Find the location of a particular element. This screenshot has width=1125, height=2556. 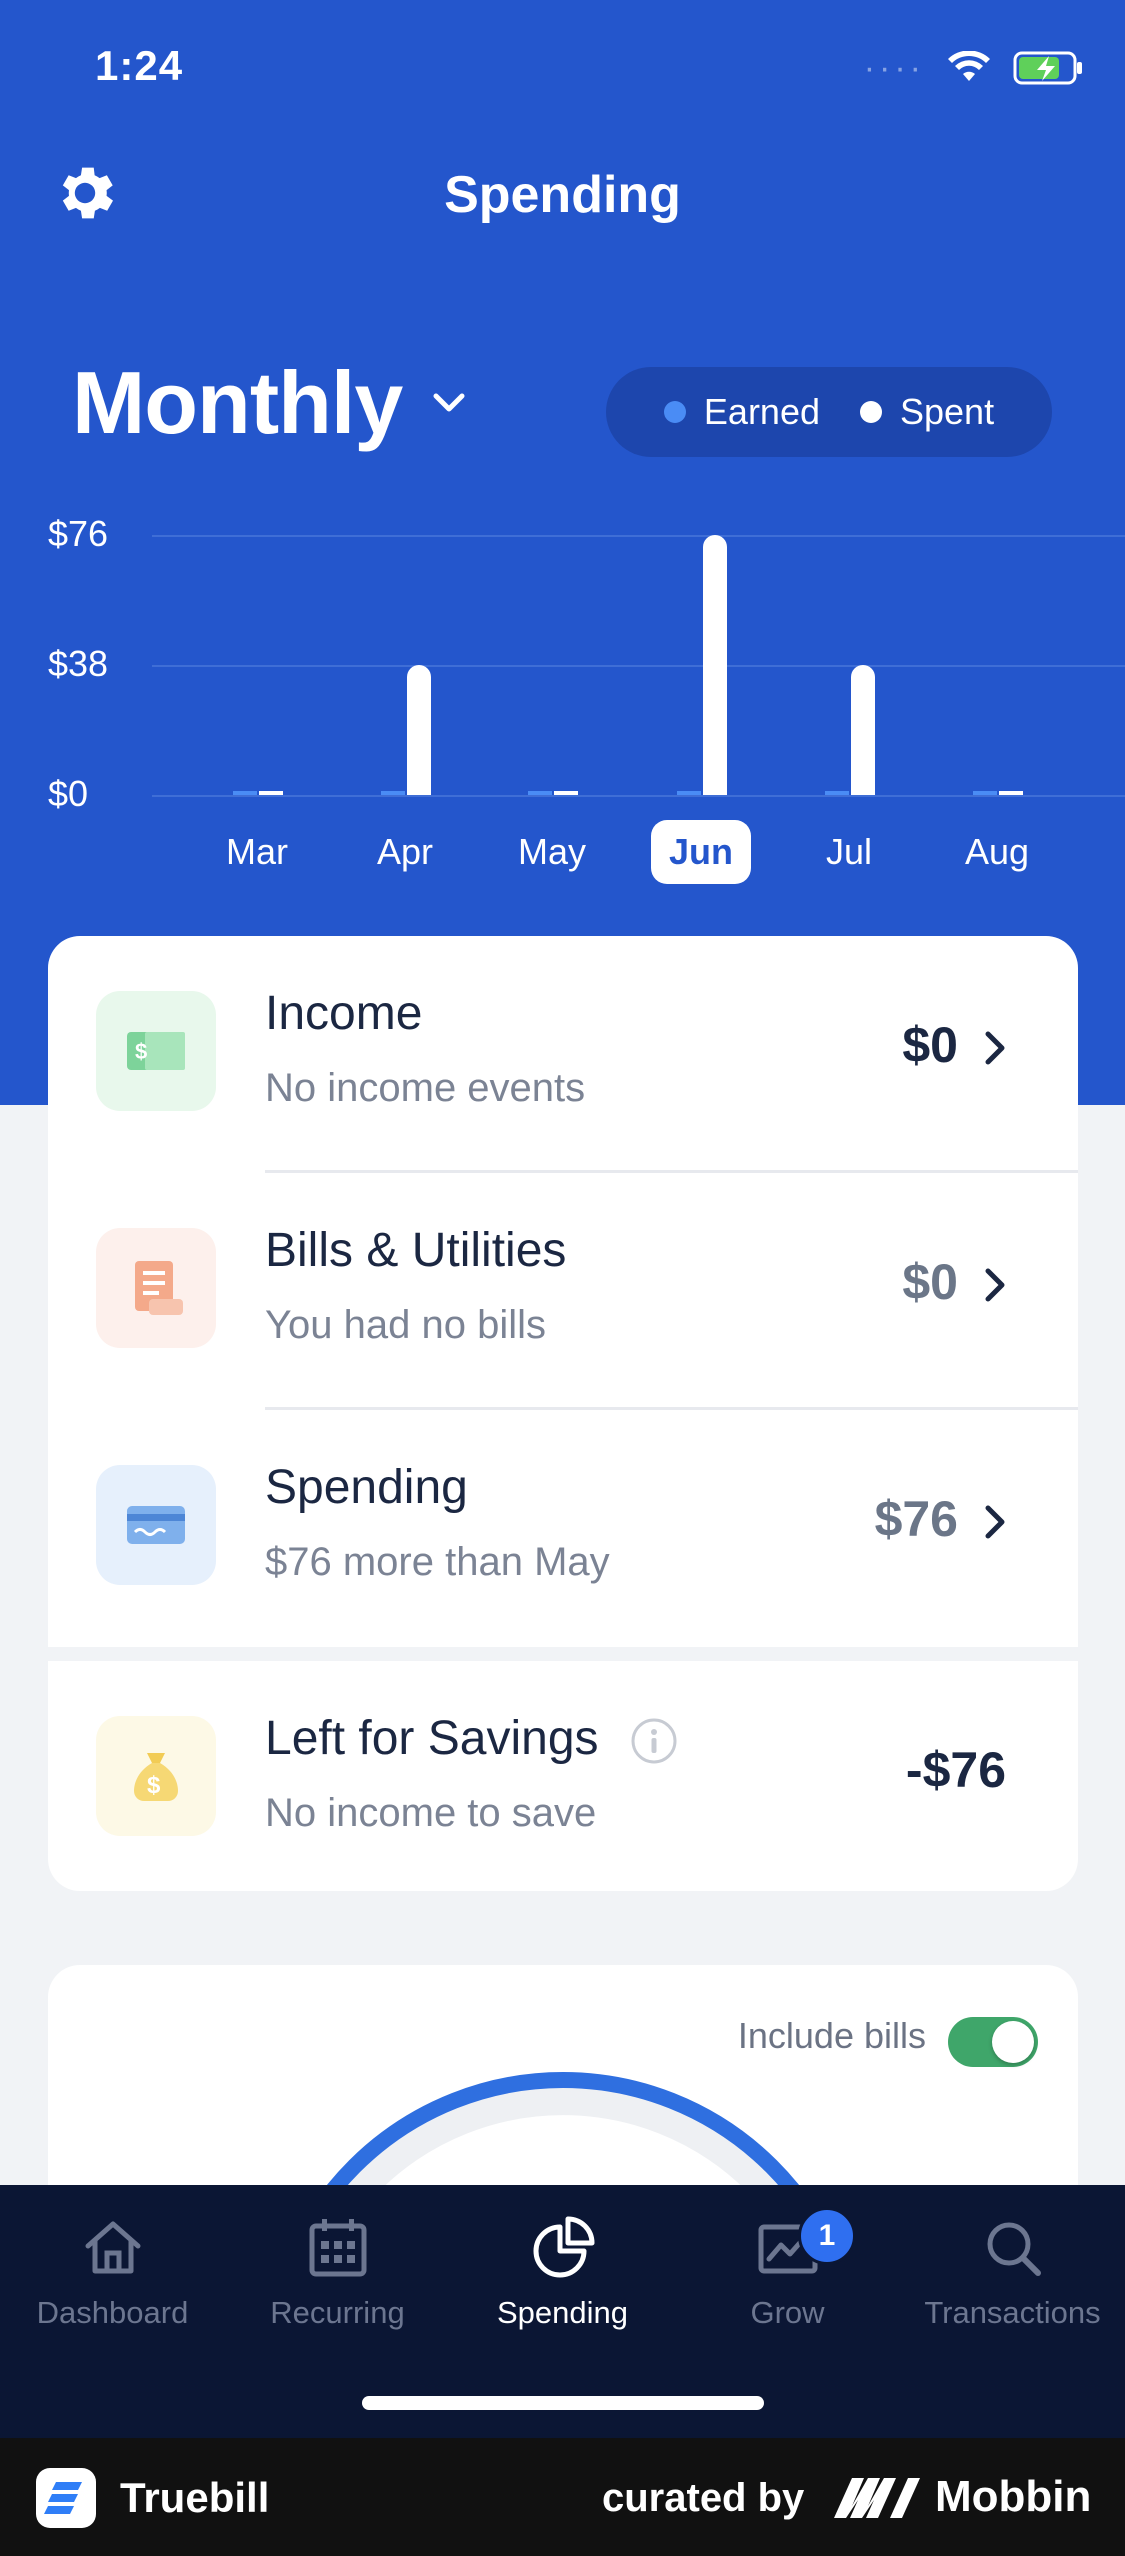

calendar-icon is located at coordinates (337, 2248).